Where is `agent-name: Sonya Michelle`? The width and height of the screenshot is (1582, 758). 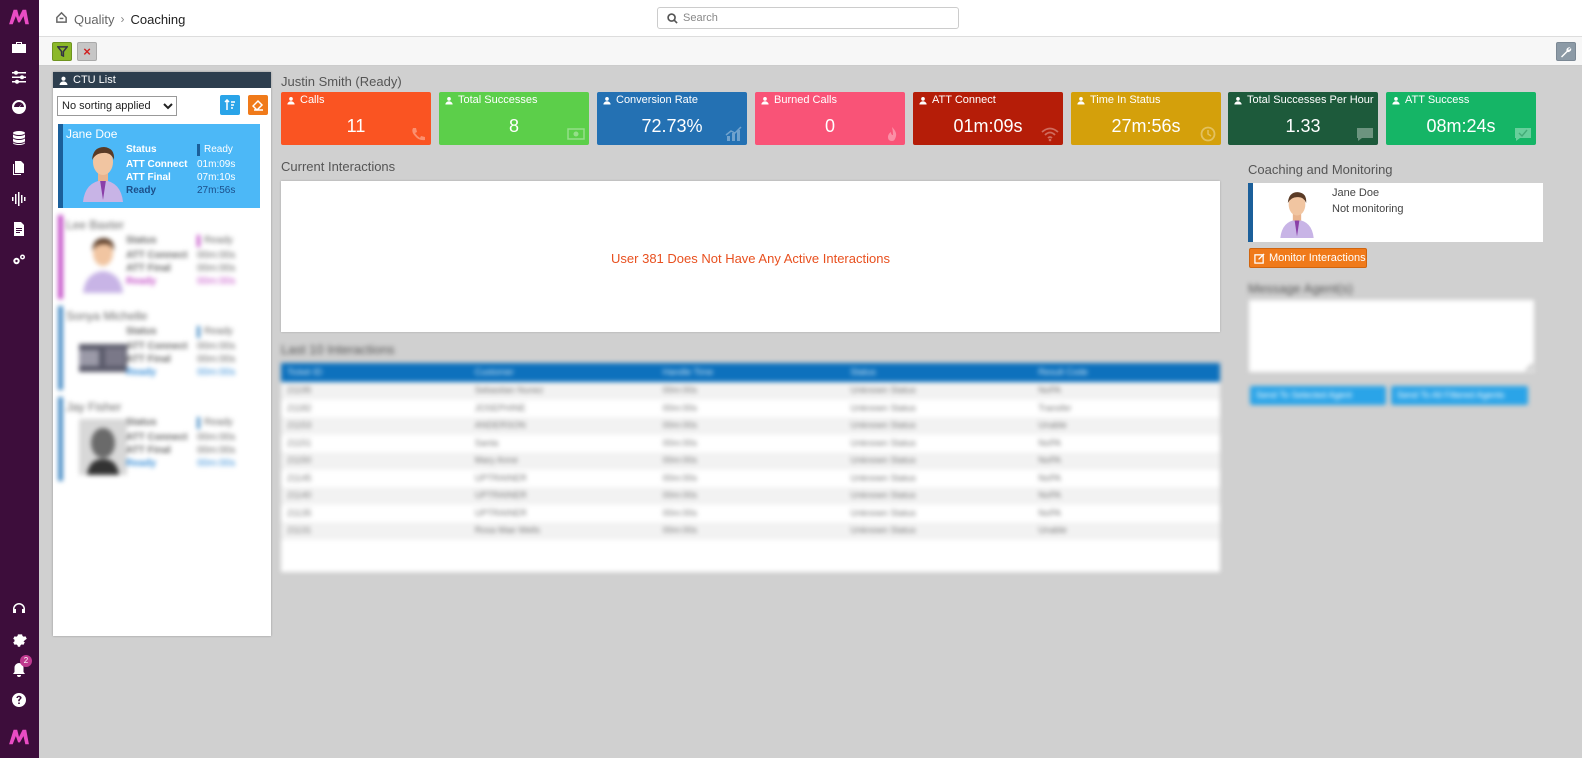 agent-name: Sonya Michelle is located at coordinates (107, 316).